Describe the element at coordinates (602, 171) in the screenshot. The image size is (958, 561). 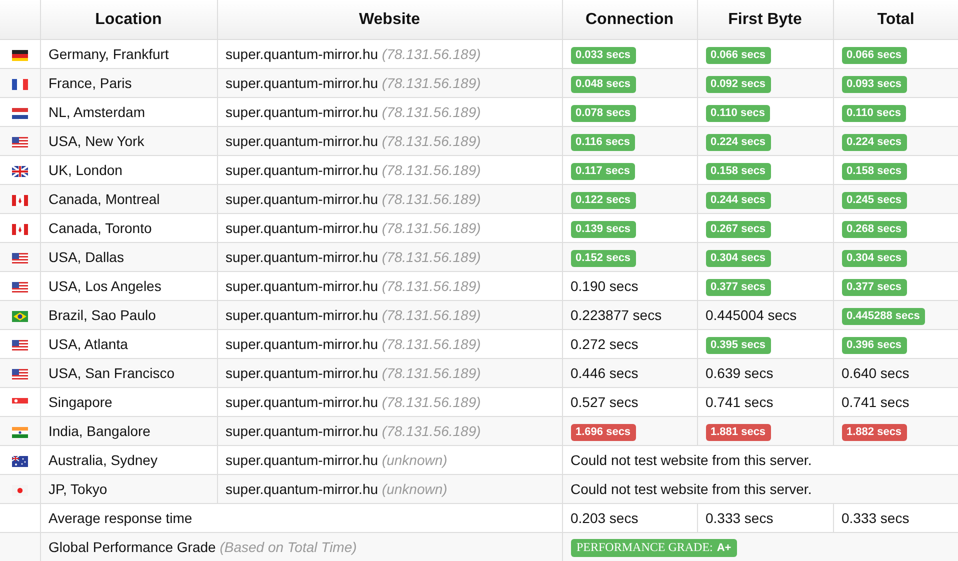
I see `time-badge: 0.117 secs` at that location.